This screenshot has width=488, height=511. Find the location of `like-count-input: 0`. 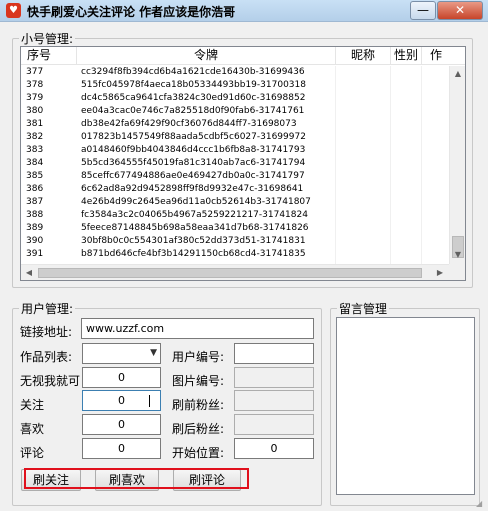

like-count-input: 0 is located at coordinates (121, 424).